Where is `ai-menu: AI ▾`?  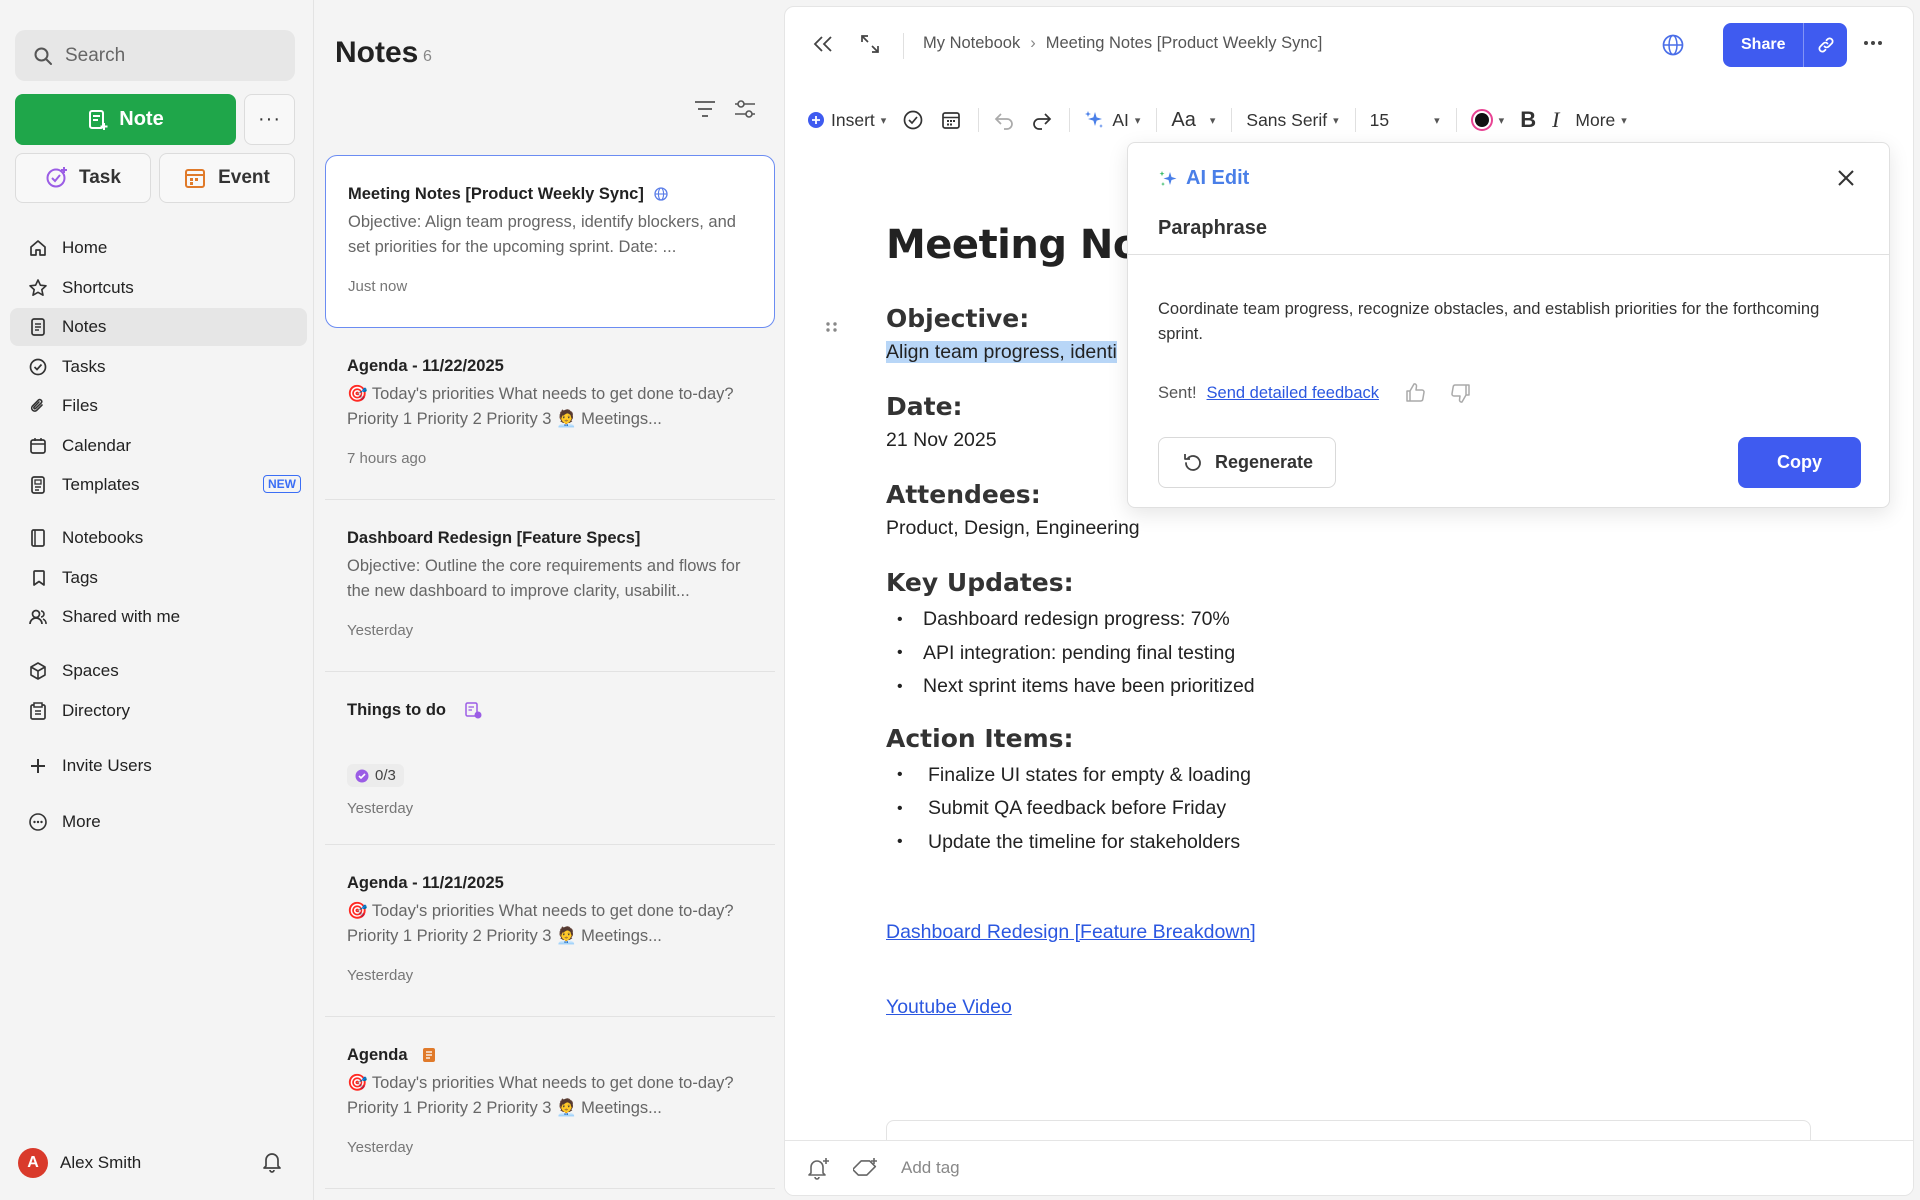
ai-menu: AI ▾ is located at coordinates (1112, 120).